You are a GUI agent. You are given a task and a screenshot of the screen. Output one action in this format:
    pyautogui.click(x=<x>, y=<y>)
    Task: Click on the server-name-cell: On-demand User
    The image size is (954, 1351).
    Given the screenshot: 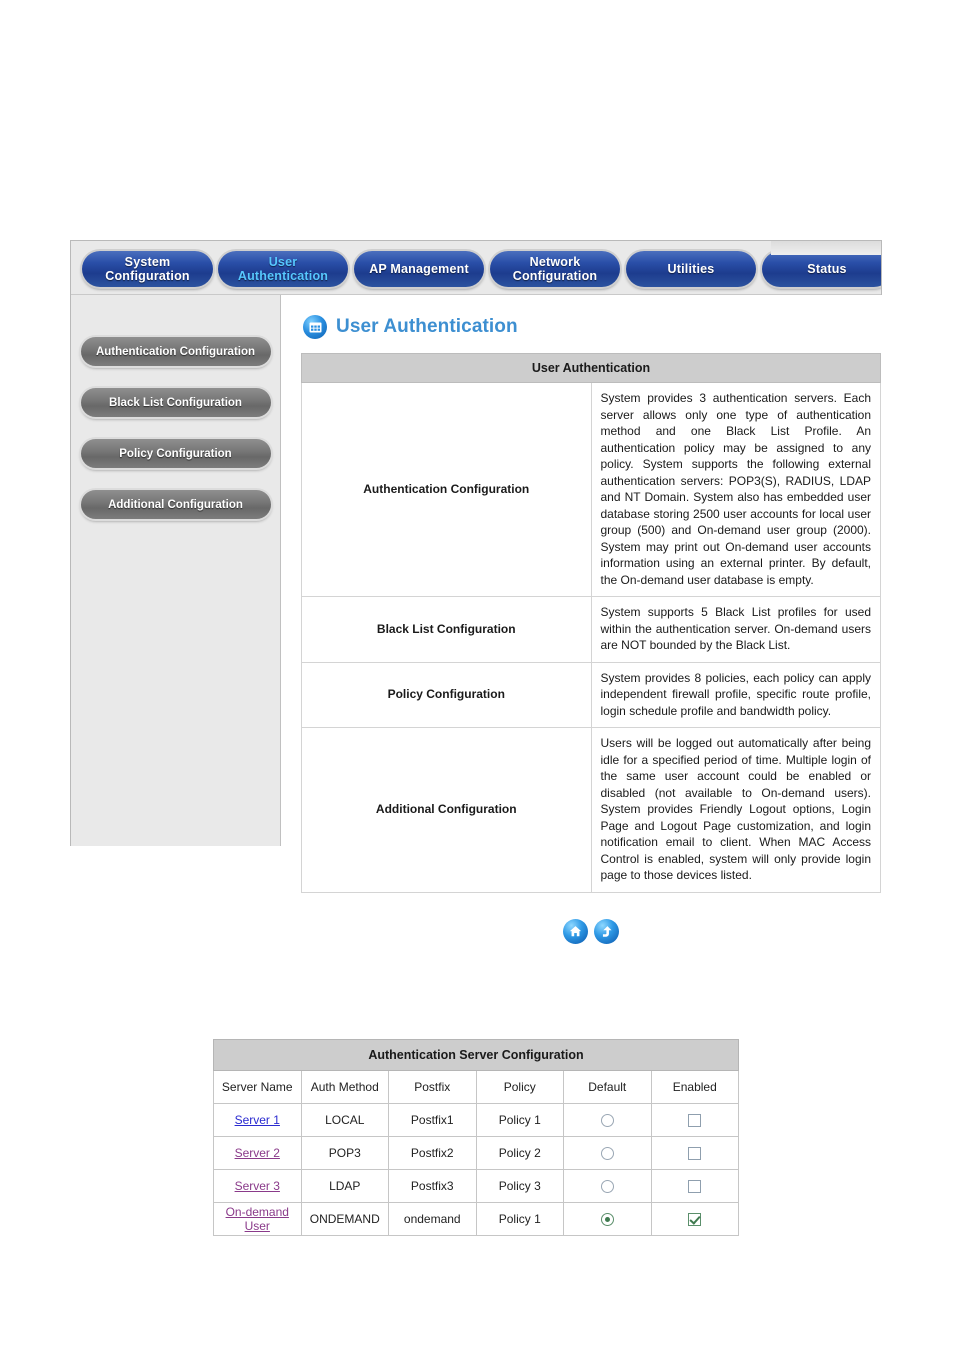 What is the action you would take?
    pyautogui.click(x=257, y=1219)
    